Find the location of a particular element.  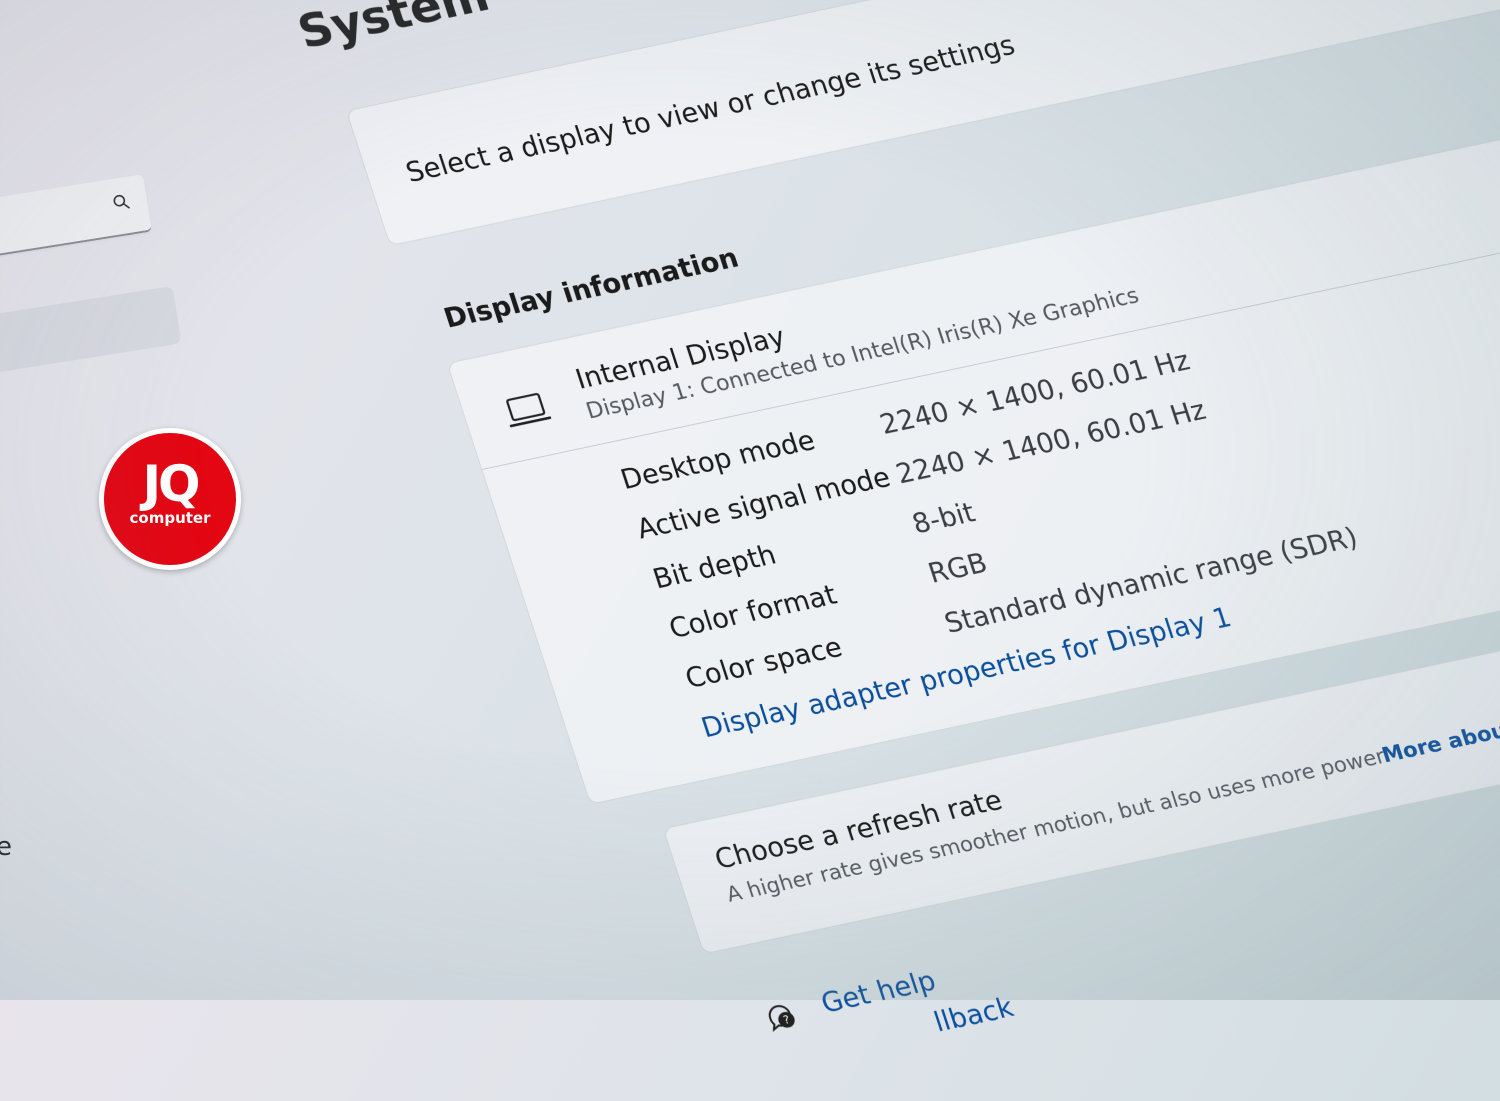

help-icon: ? is located at coordinates (781, 1018).